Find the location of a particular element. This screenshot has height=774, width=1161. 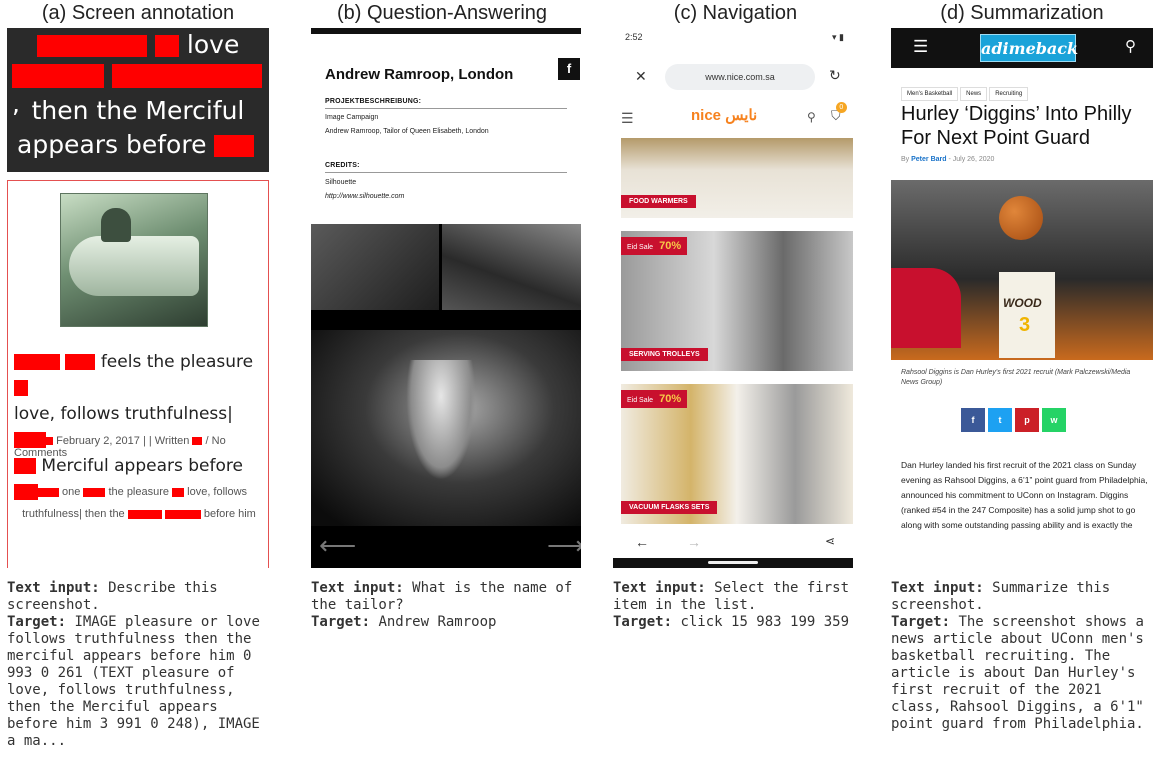

pinterest-icon: p is located at coordinates (1027, 420).